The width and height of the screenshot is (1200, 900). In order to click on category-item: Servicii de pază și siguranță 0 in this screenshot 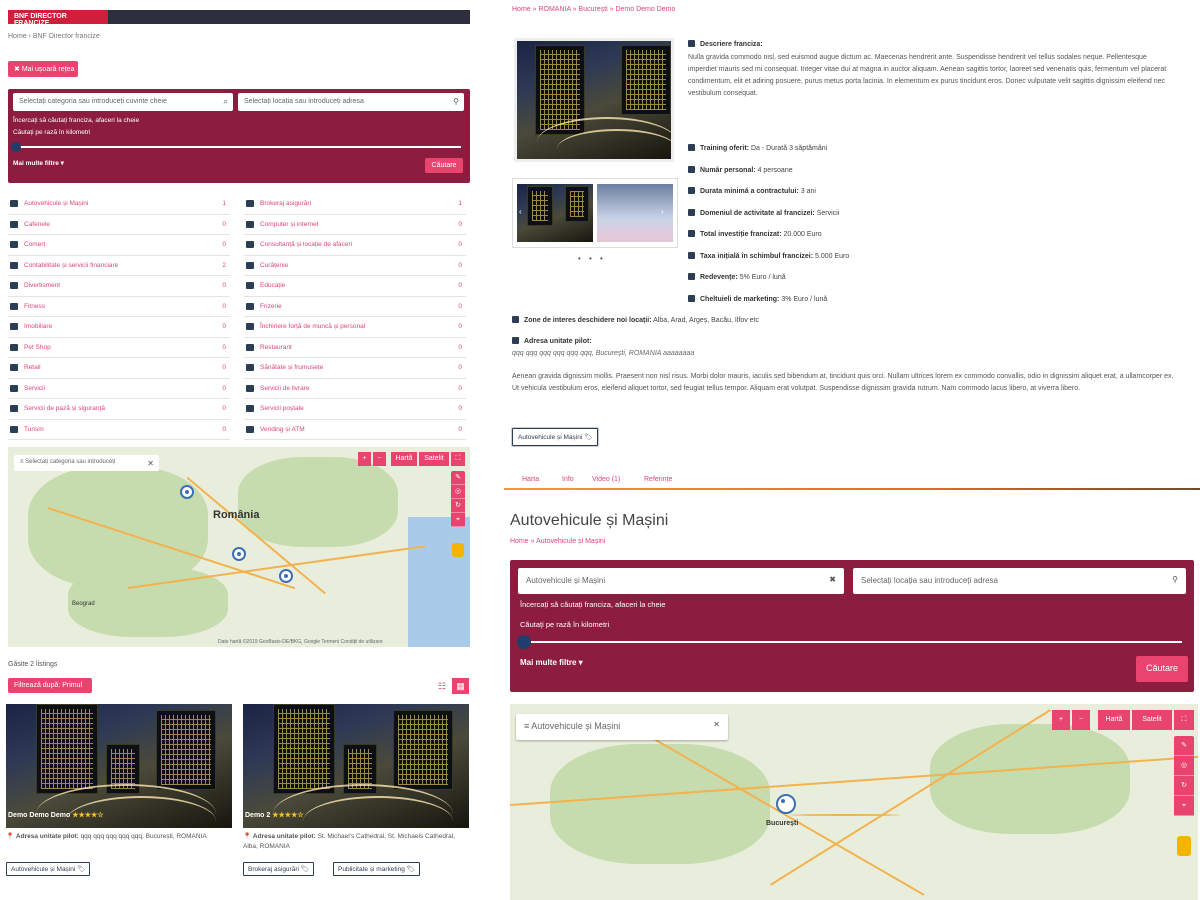, I will do `click(119, 409)`.